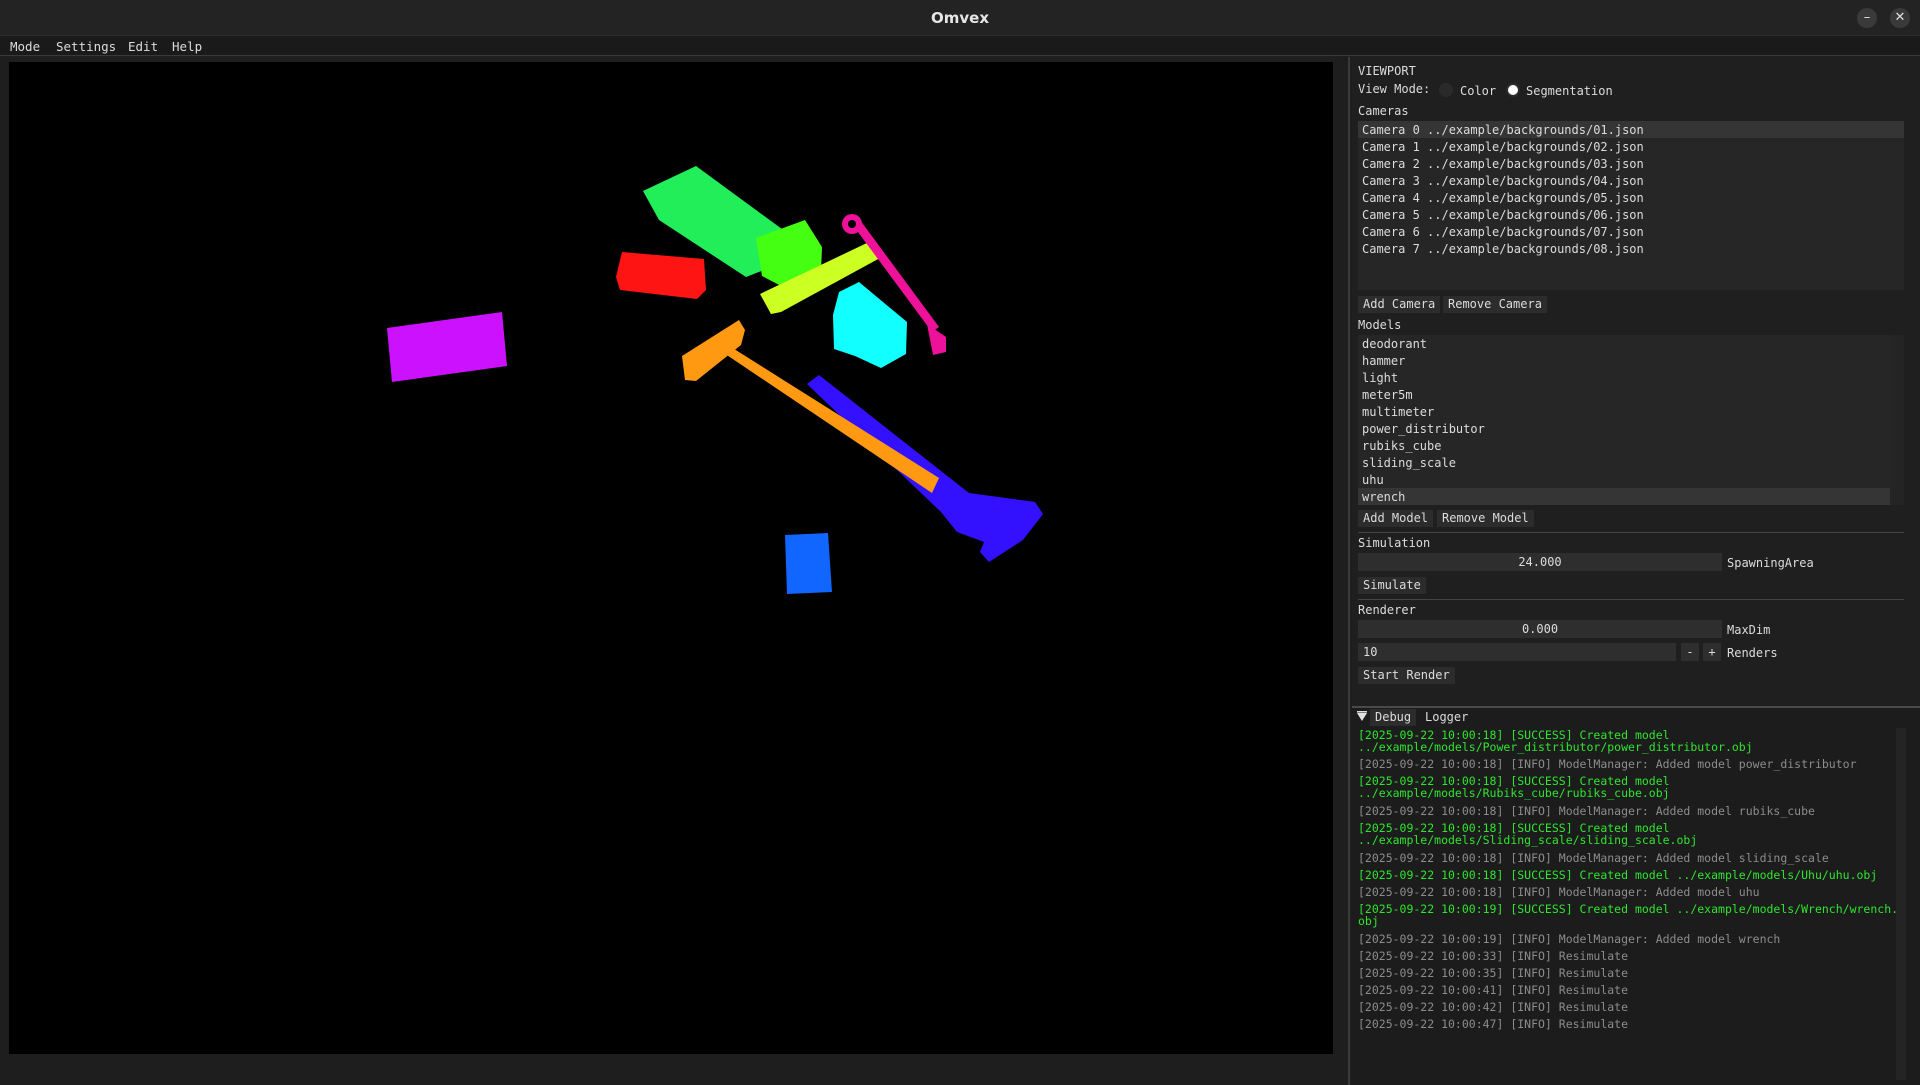  What do you see at coordinates (1749, 630) in the screenshot?
I see `maxdim-label: MaxDim` at bounding box center [1749, 630].